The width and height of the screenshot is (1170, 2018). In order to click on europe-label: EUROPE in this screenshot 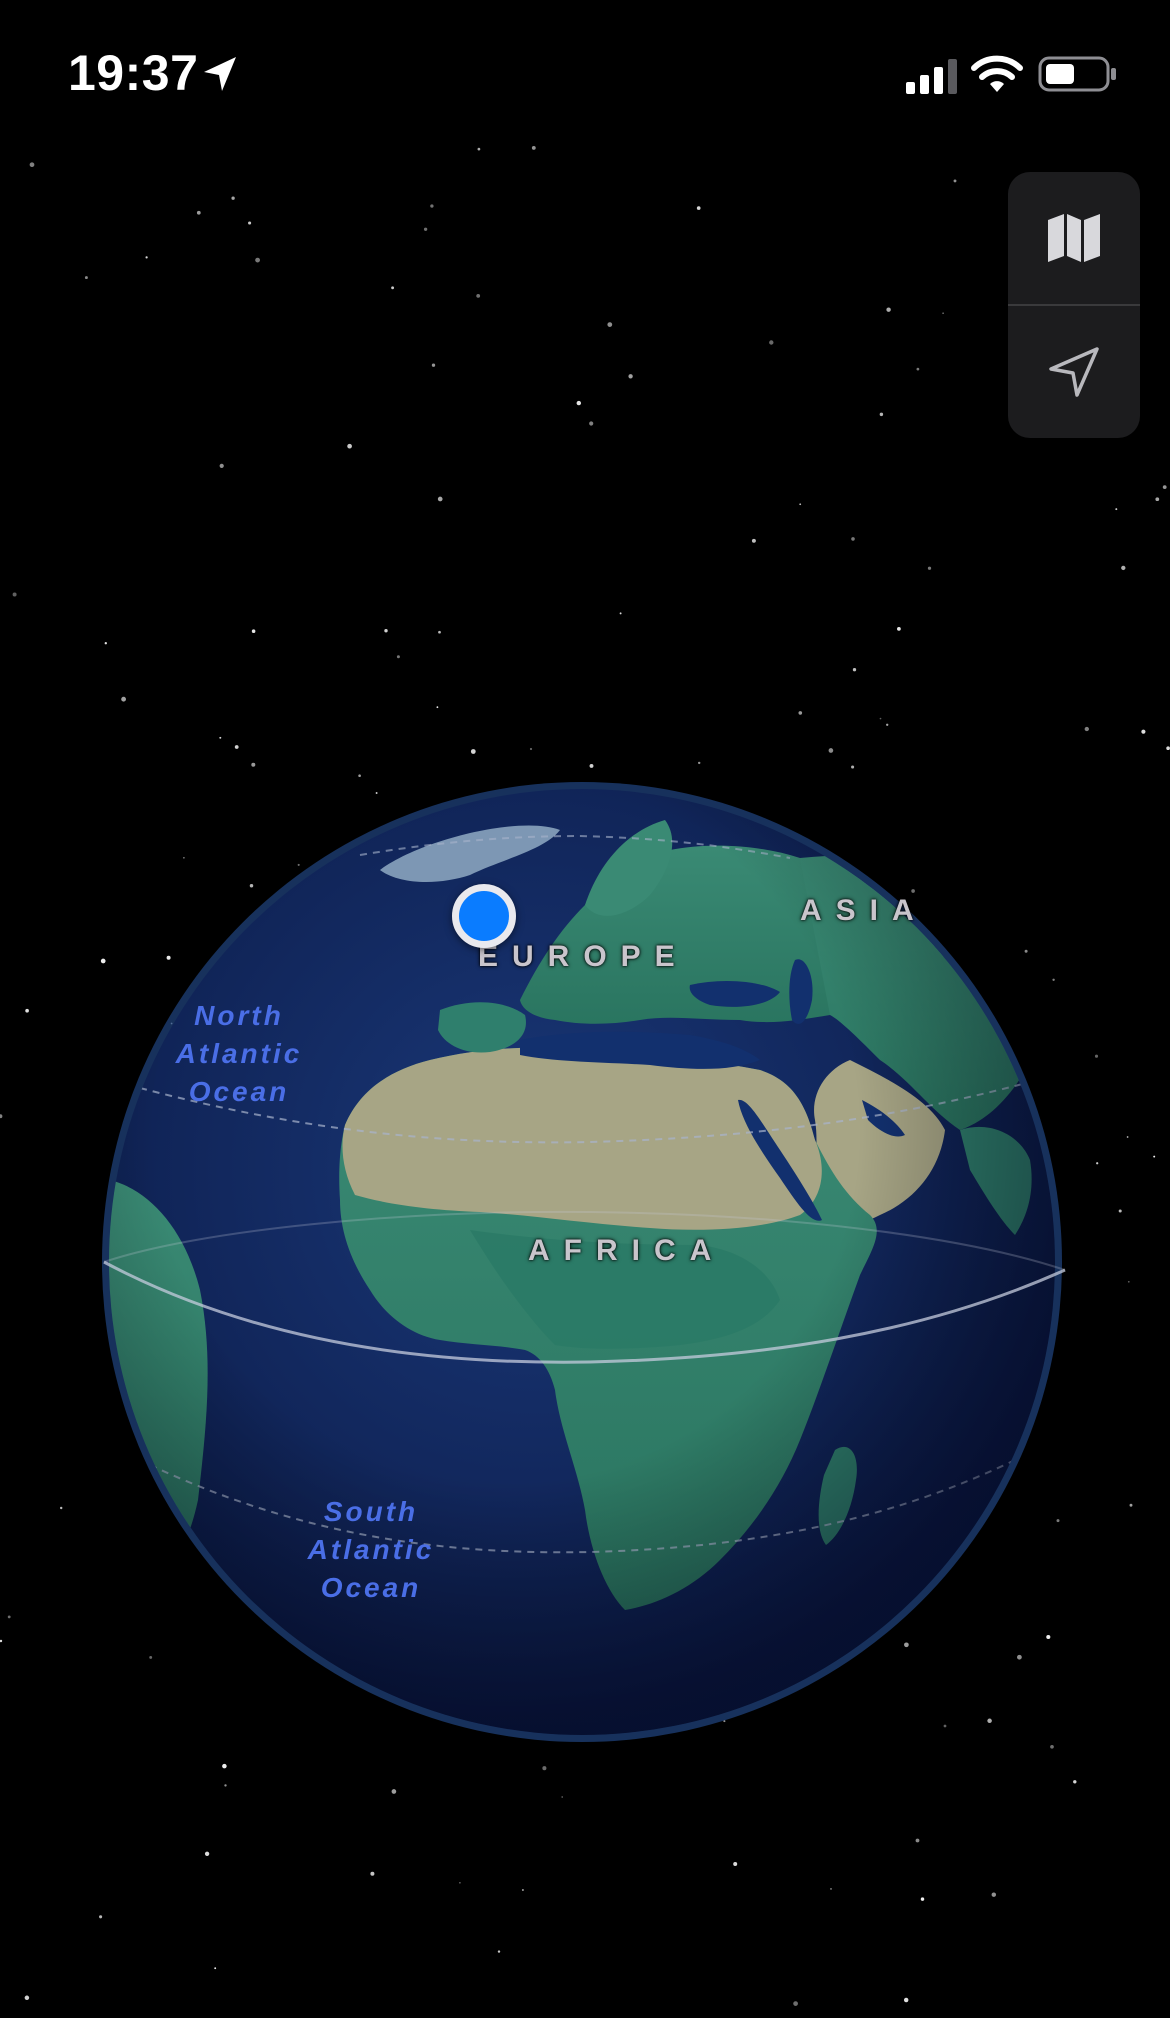, I will do `click(583, 957)`.